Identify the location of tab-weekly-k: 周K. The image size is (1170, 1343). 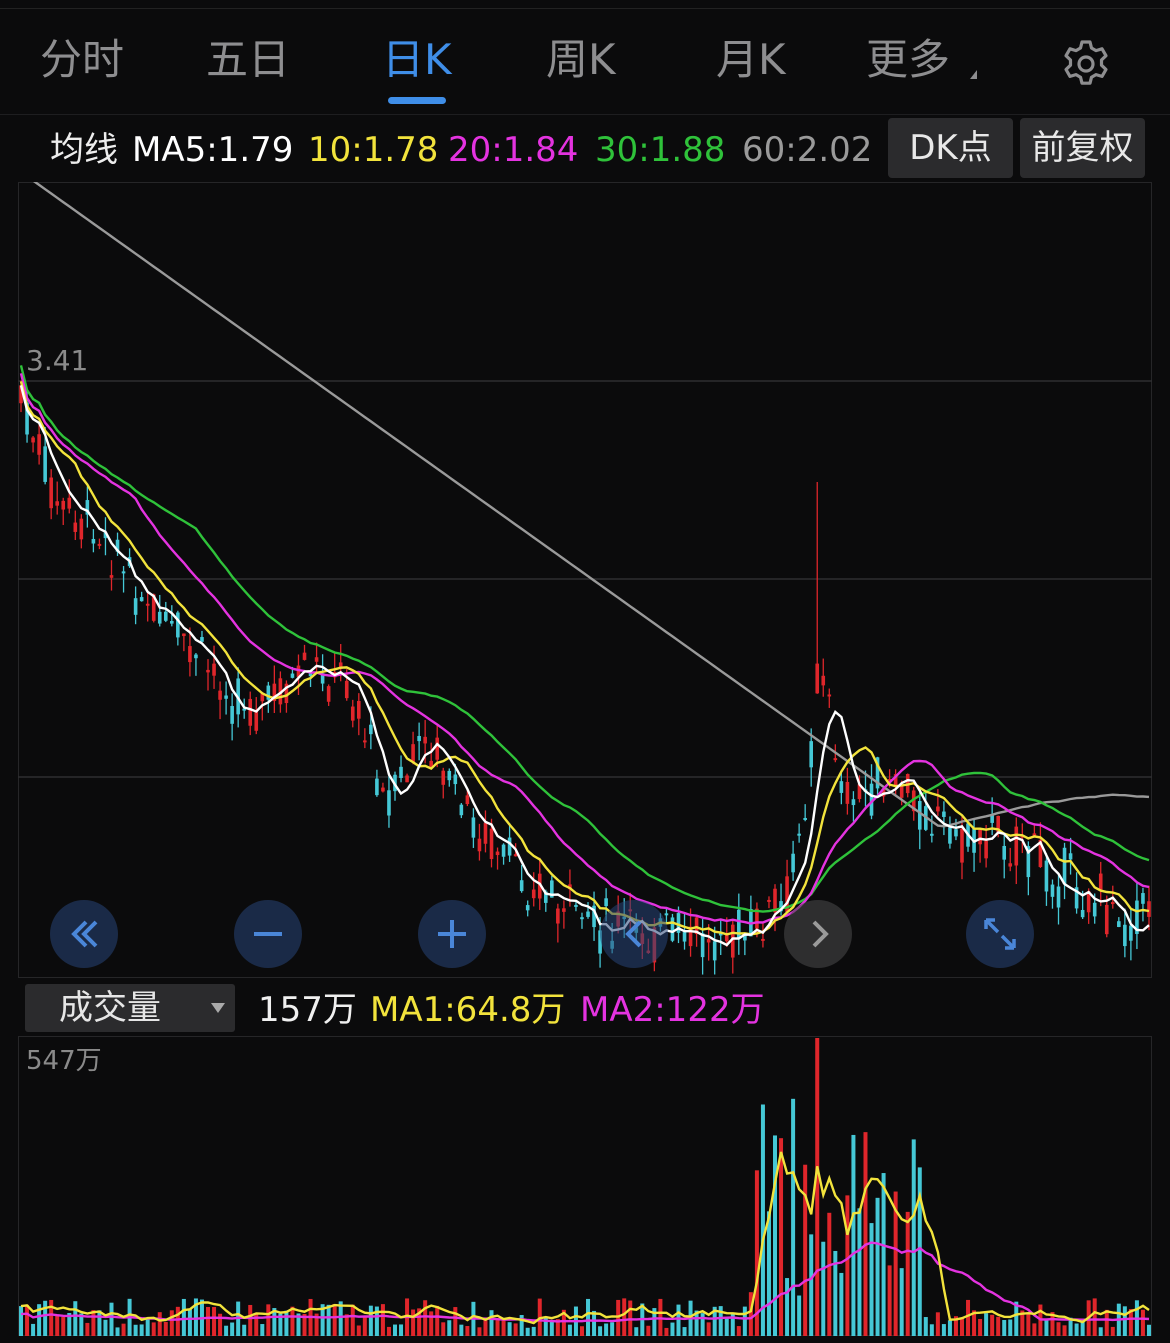
(581, 60).